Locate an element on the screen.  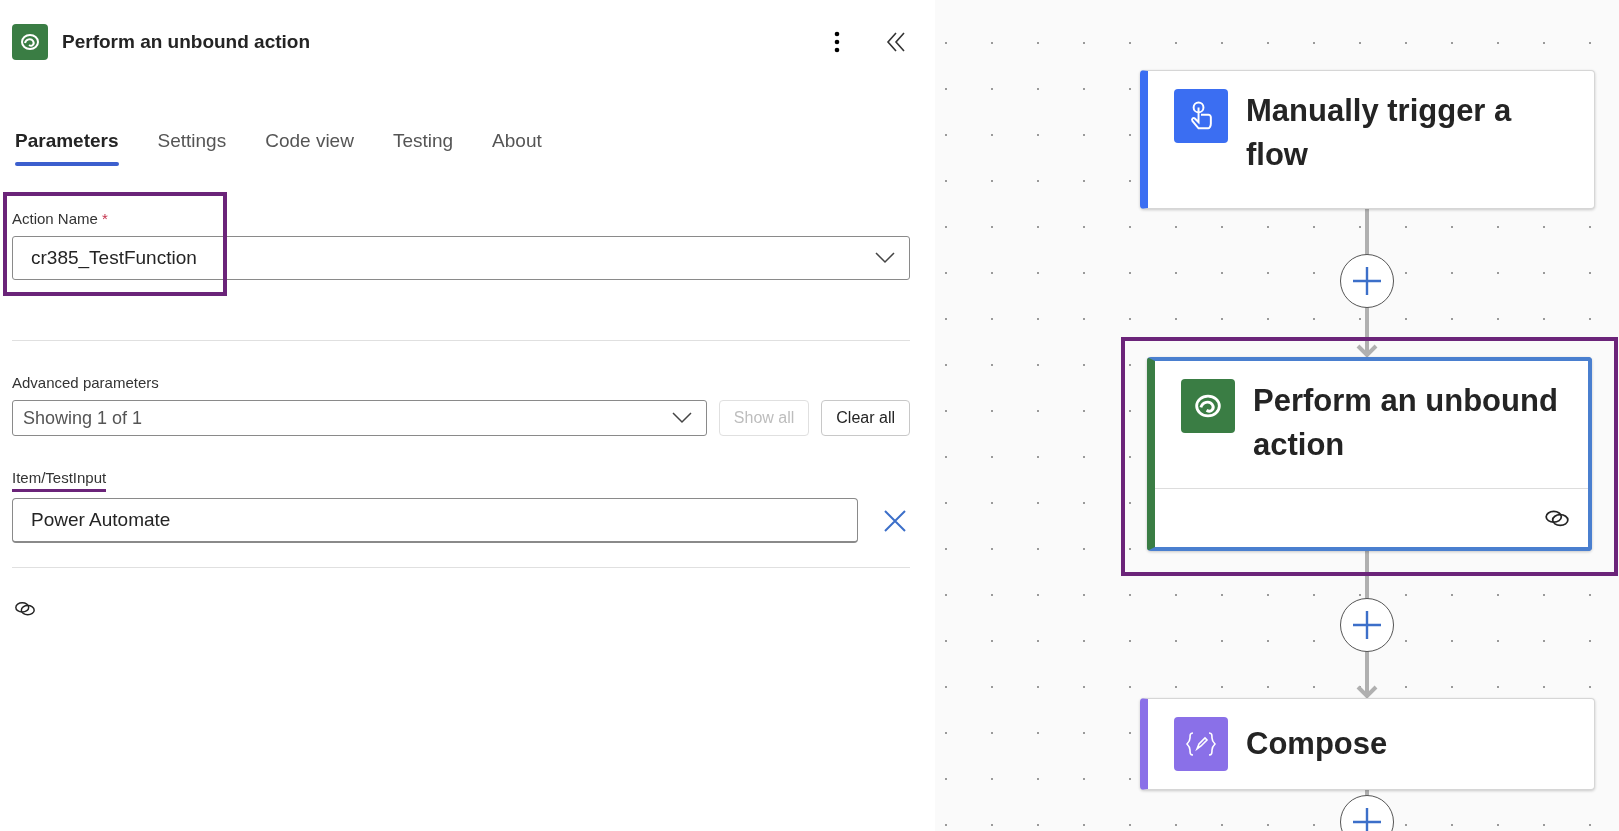
field-label: Action Name * is located at coordinates (60, 219).